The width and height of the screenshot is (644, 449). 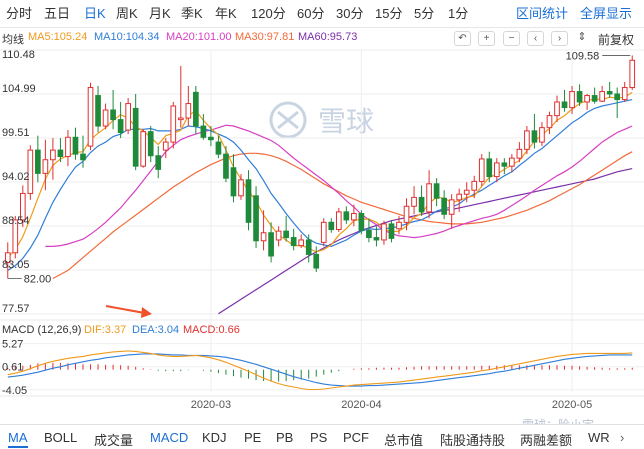 I want to click on tab-weekly-k: 周K, so click(x=127, y=14).